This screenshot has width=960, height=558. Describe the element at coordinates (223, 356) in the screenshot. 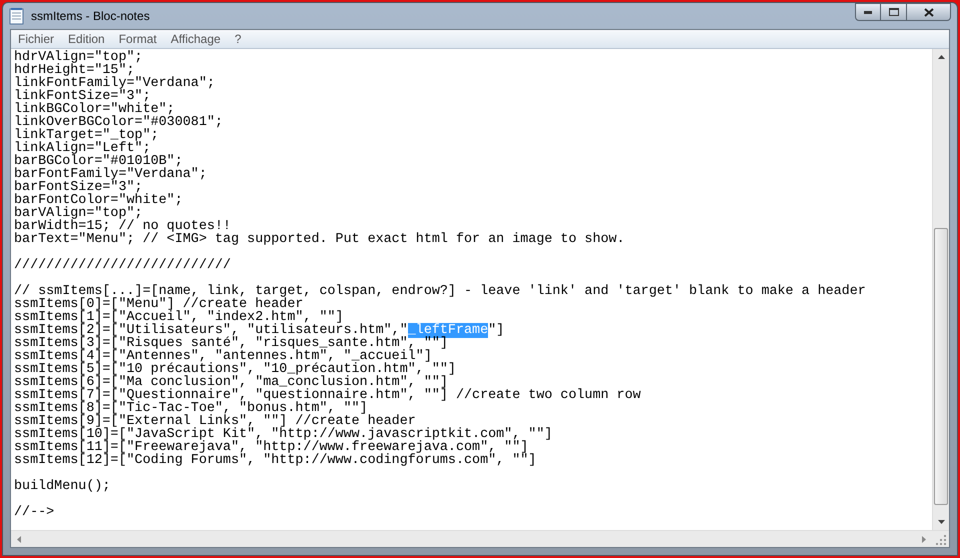

I see `code-line: ssmItems[4]=["Antennes", "antennes.htm", "_accueil"]` at that location.